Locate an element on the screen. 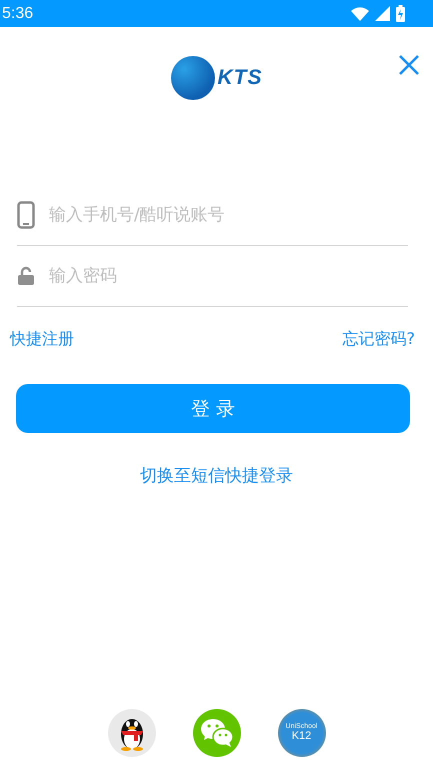 The image size is (433, 784). logo-text: KTS is located at coordinates (240, 78).